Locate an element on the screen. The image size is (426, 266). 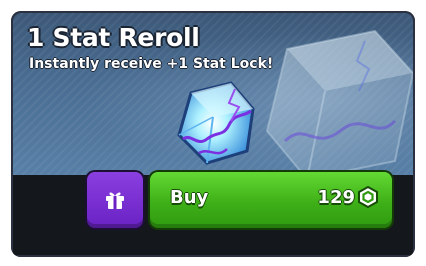
product-title: 1 Stat Reroll is located at coordinates (113, 37).